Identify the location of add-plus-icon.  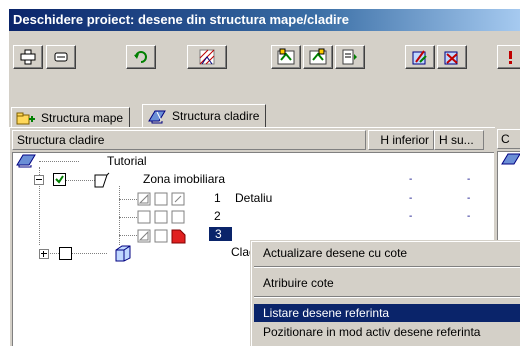
(28, 57).